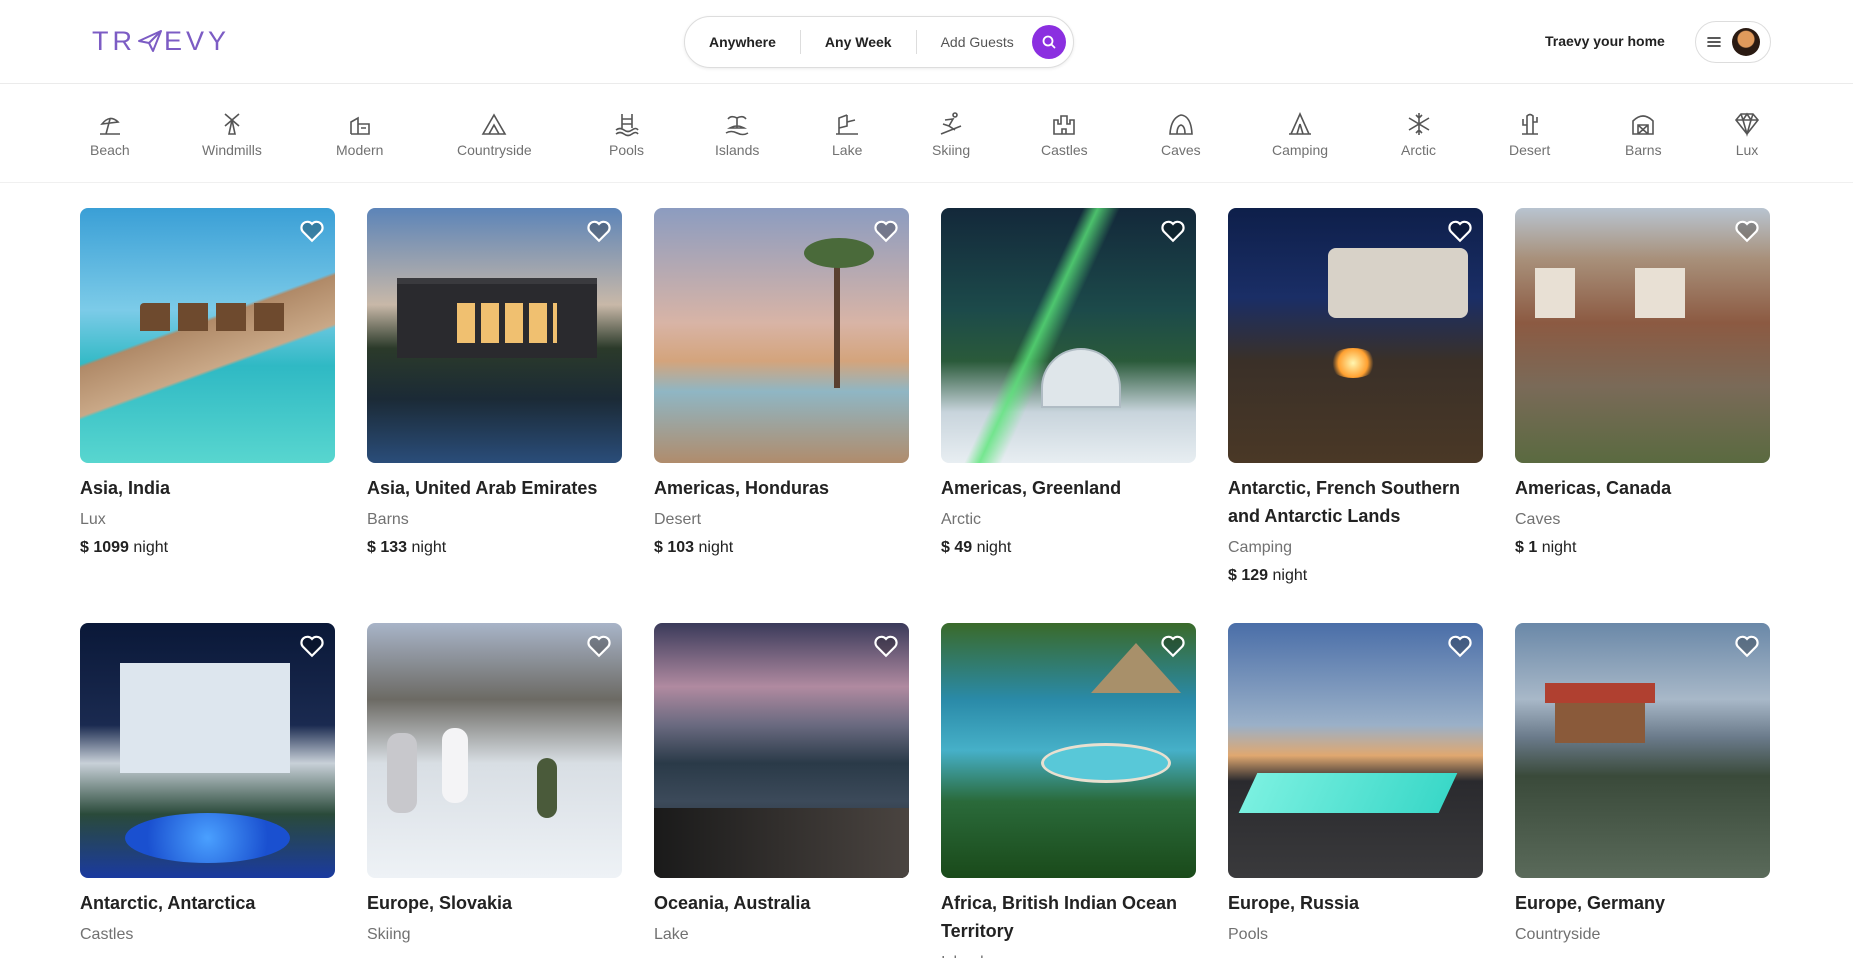 The height and width of the screenshot is (958, 1853). Describe the element at coordinates (1248, 934) in the screenshot. I see `listing-category: Pools` at that location.